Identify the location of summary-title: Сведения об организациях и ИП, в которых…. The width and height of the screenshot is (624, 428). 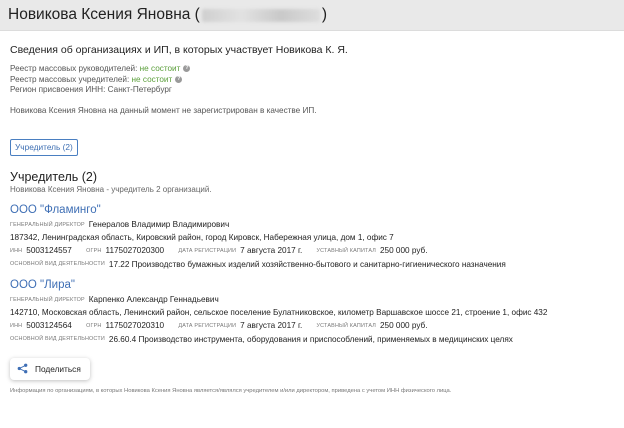
(179, 50).